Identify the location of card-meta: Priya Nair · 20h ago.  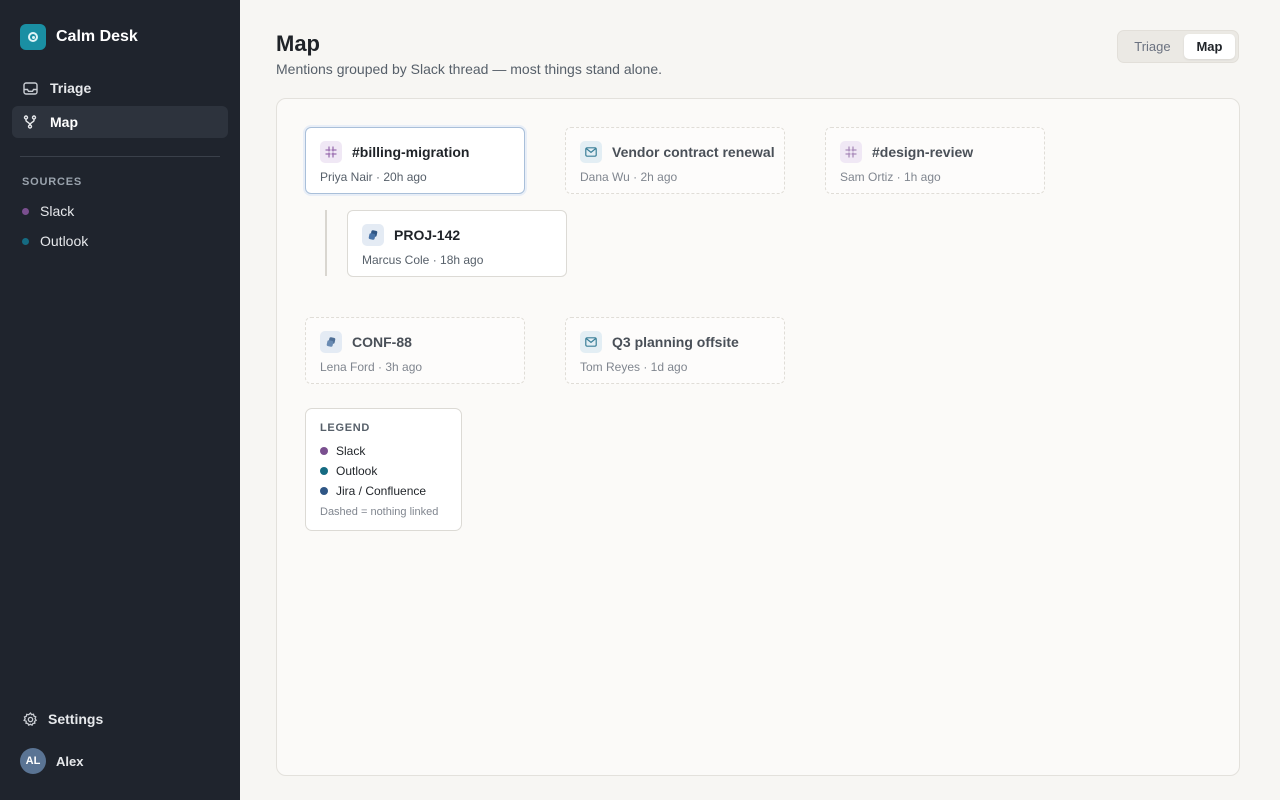
(373, 177).